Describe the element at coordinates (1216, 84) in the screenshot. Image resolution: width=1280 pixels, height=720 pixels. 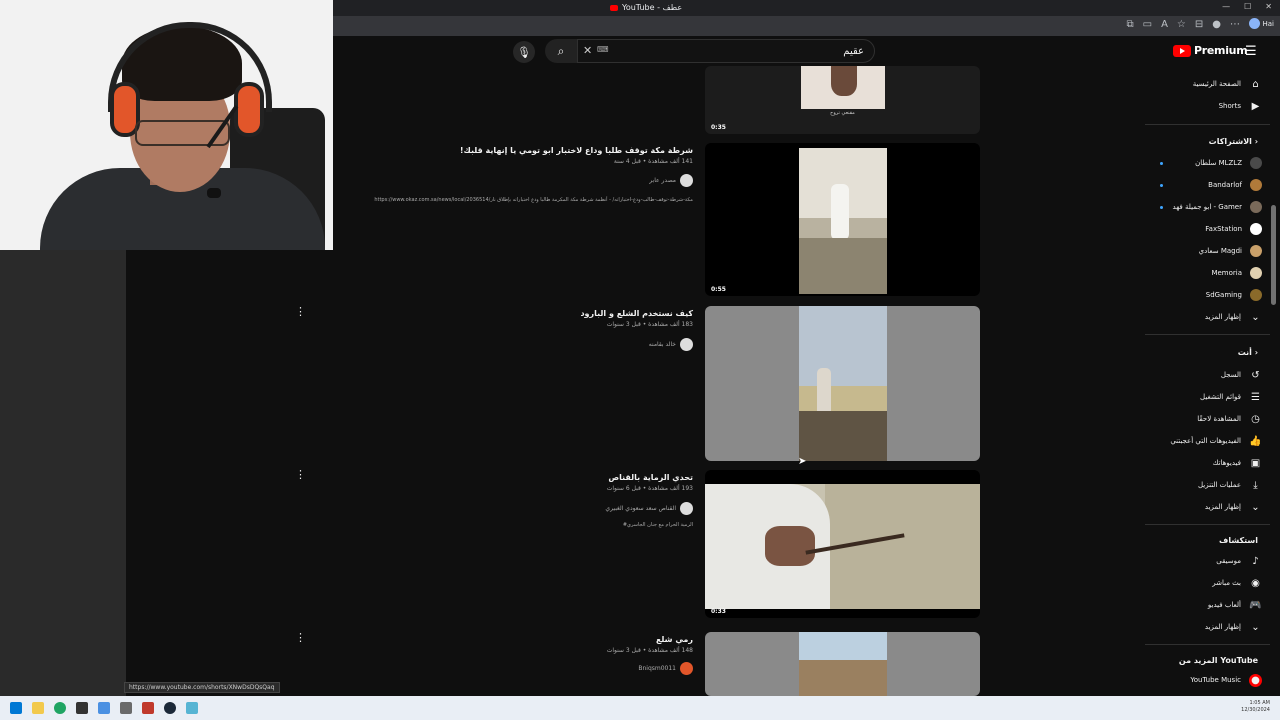
I see `sidebar-item-label: الصفحة الرئيسية` at that location.